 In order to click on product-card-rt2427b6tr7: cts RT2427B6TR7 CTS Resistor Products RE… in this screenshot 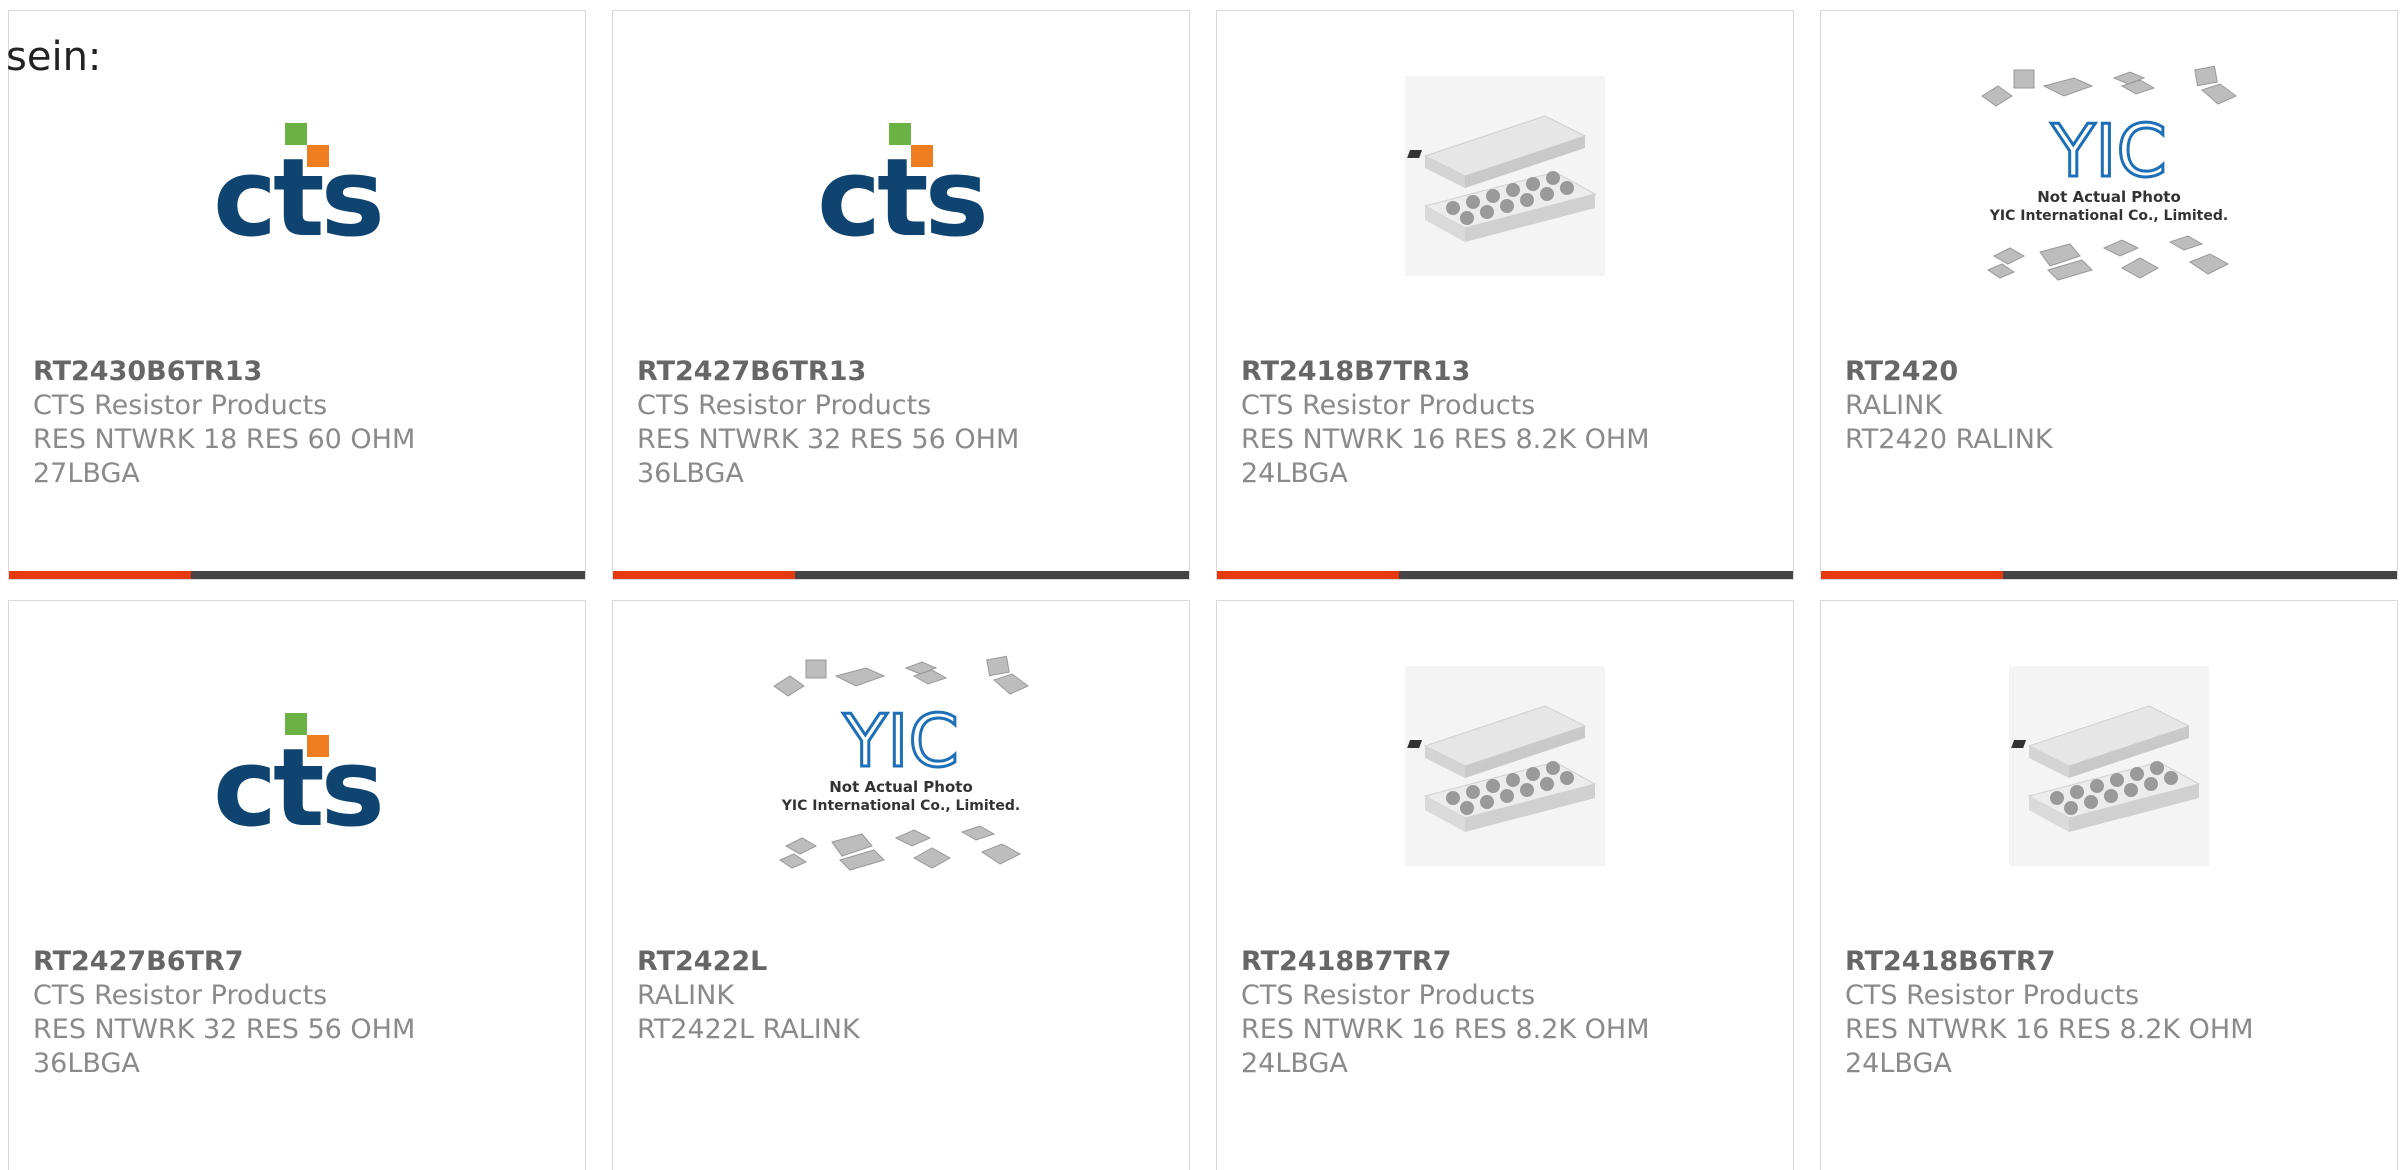, I will do `click(297, 885)`.